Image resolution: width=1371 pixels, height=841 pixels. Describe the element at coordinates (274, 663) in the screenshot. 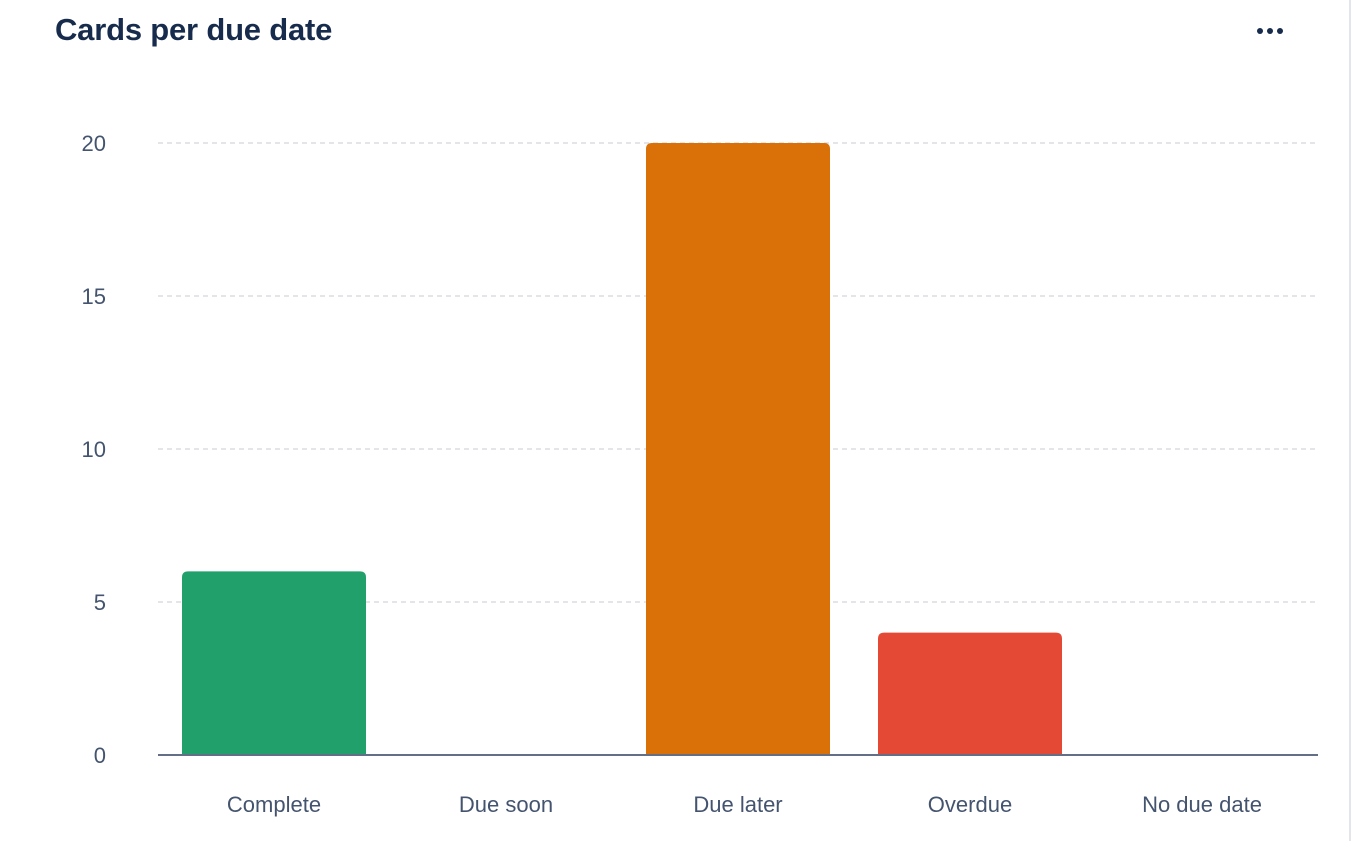

I see `bar-complete` at that location.